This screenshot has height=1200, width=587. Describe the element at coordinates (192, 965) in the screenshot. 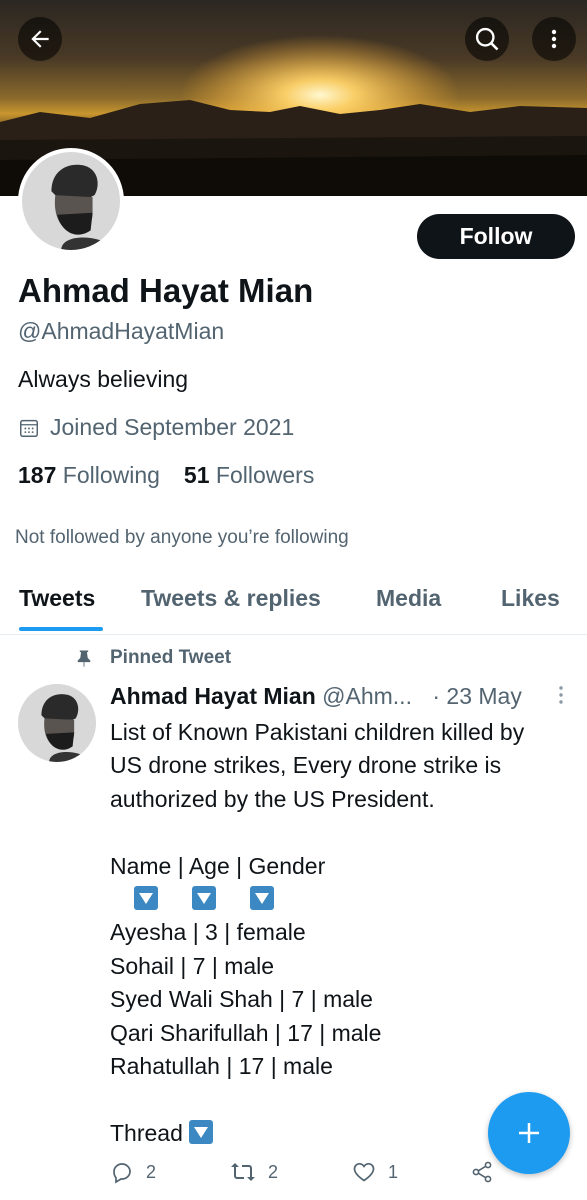

I see `tweet-line: Sohail | 7 | male` at that location.